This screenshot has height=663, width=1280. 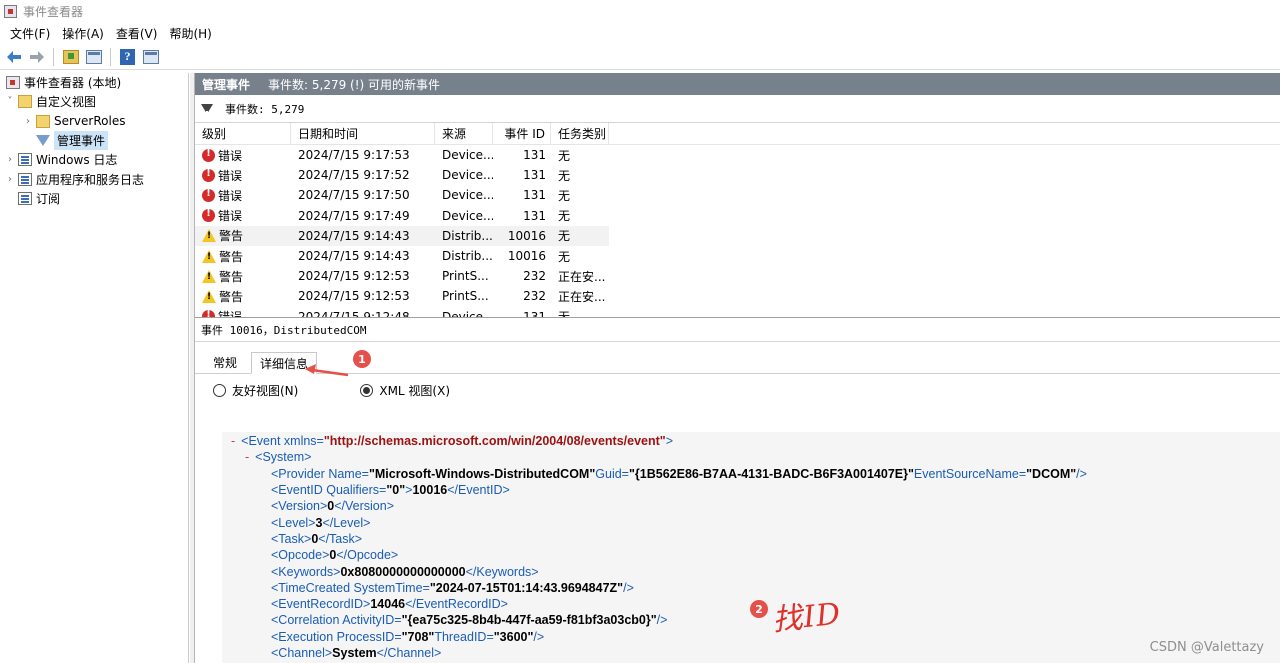 What do you see at coordinates (282, 441) in the screenshot?
I see `xml-tag: <Event xmlns=` at bounding box center [282, 441].